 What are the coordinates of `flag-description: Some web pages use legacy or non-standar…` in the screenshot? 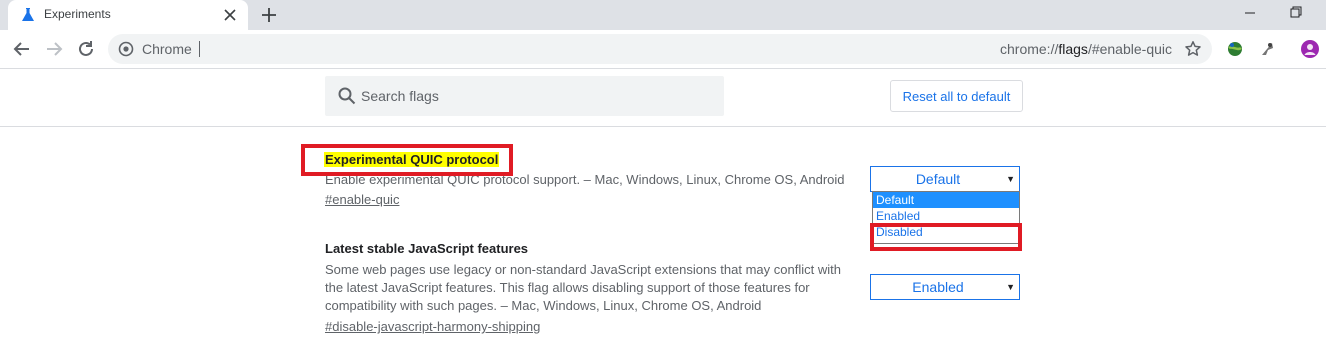 It's located at (583, 288).